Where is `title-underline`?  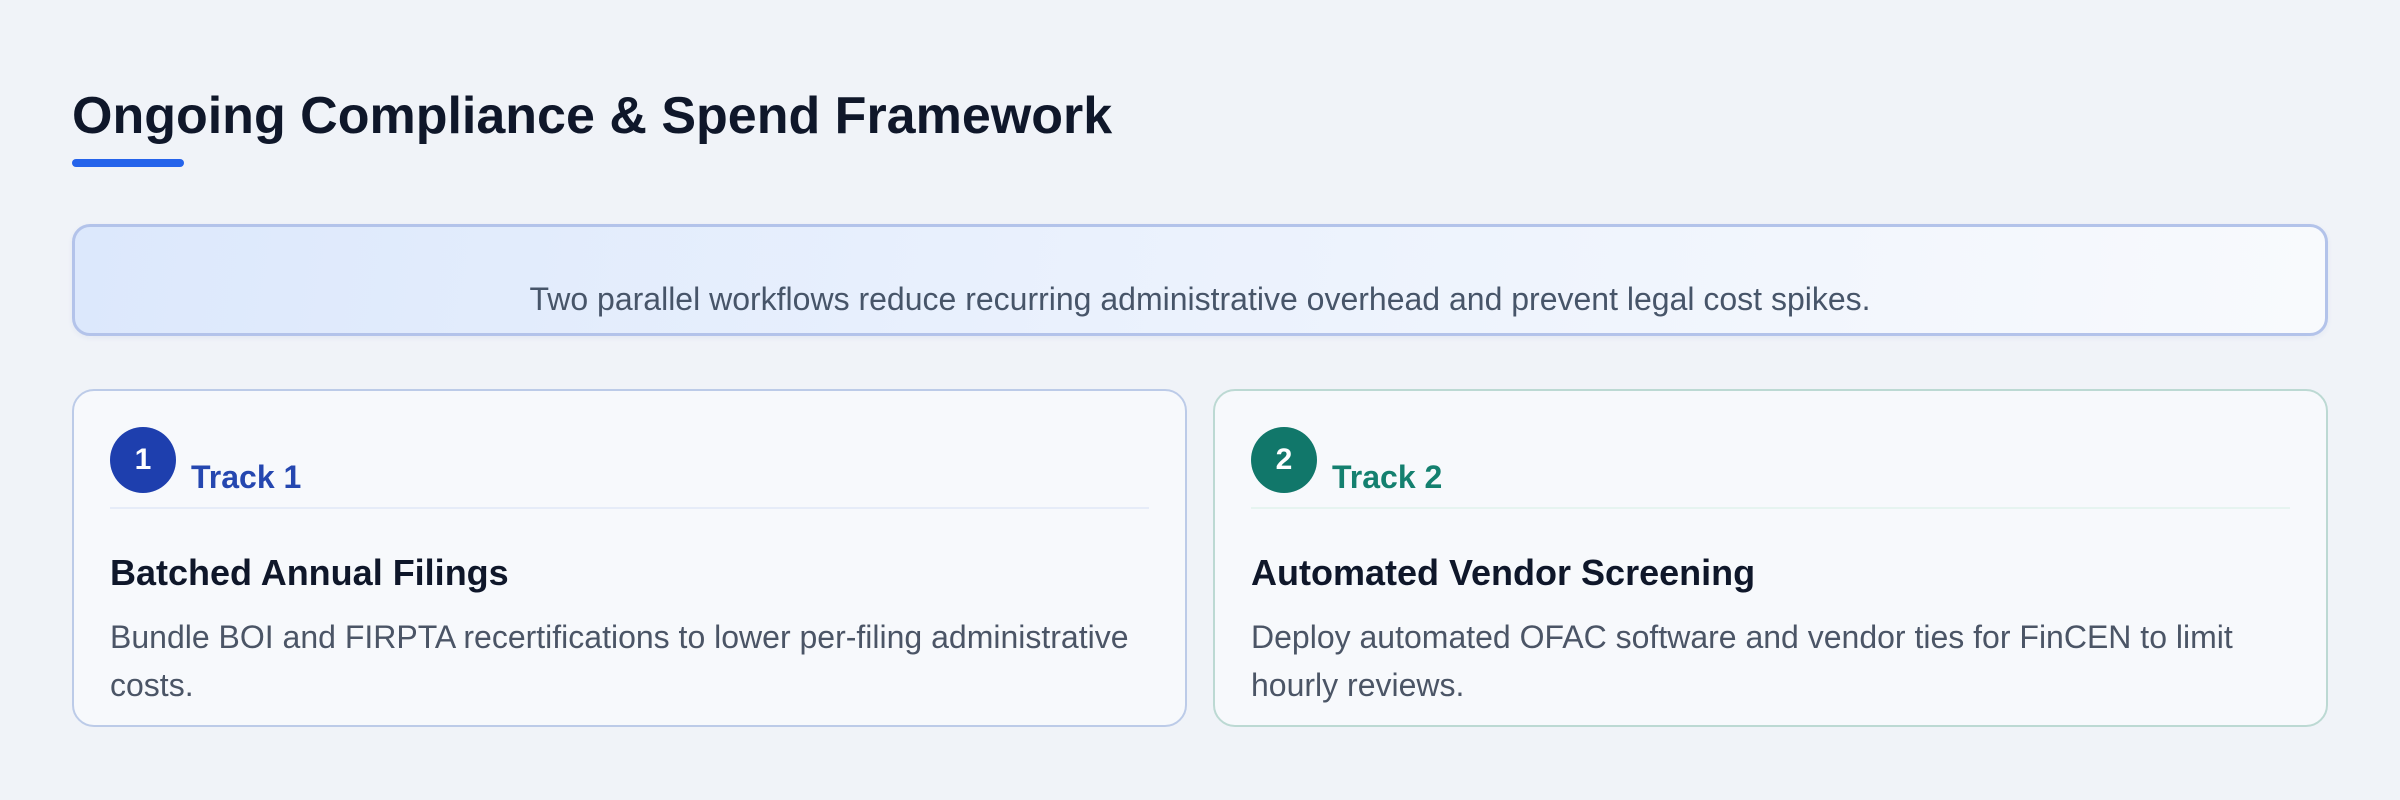
title-underline is located at coordinates (128, 163).